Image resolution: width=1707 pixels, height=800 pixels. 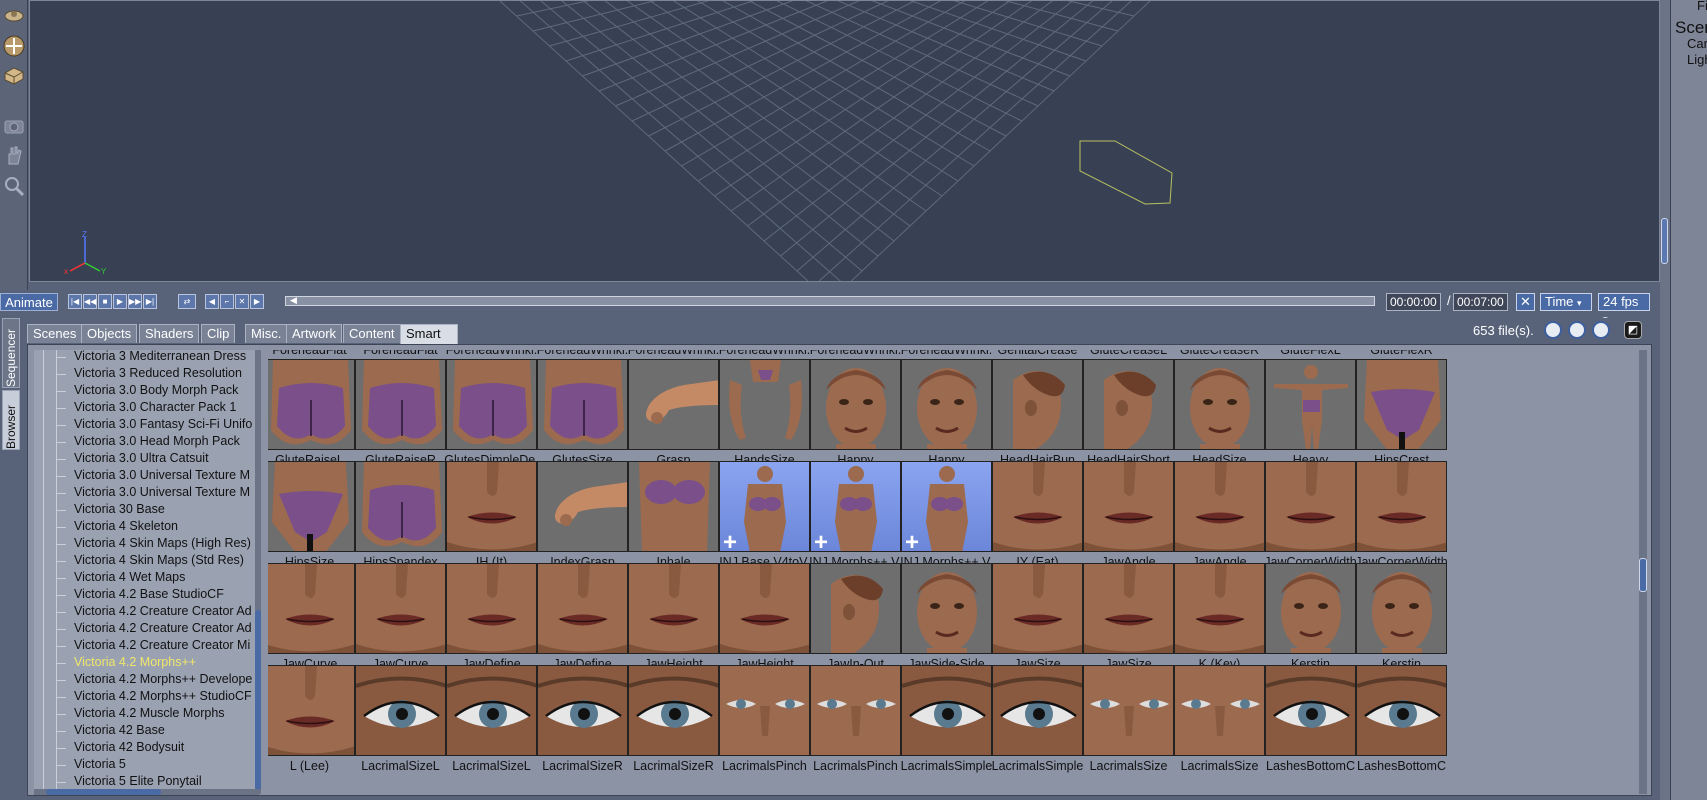 What do you see at coordinates (11, 420) in the screenshot?
I see `tab-browser: Browser` at bounding box center [11, 420].